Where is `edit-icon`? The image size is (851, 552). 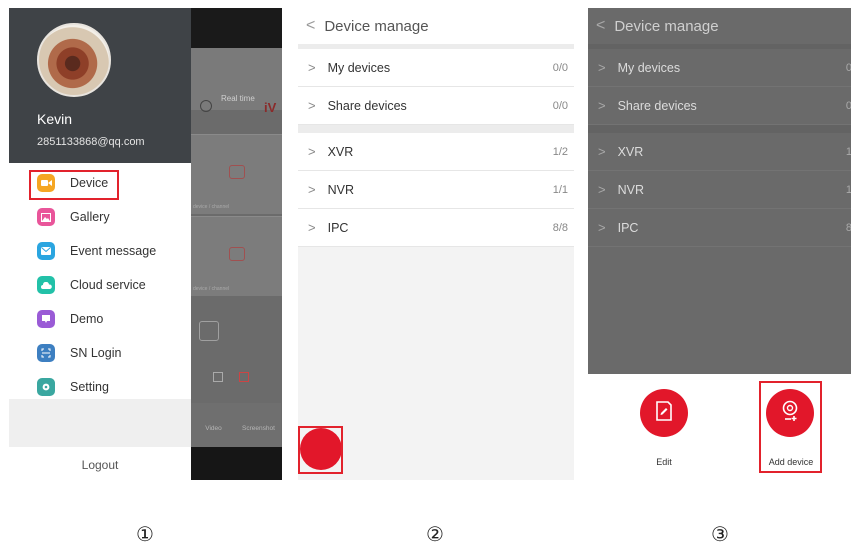 edit-icon is located at coordinates (664, 413).